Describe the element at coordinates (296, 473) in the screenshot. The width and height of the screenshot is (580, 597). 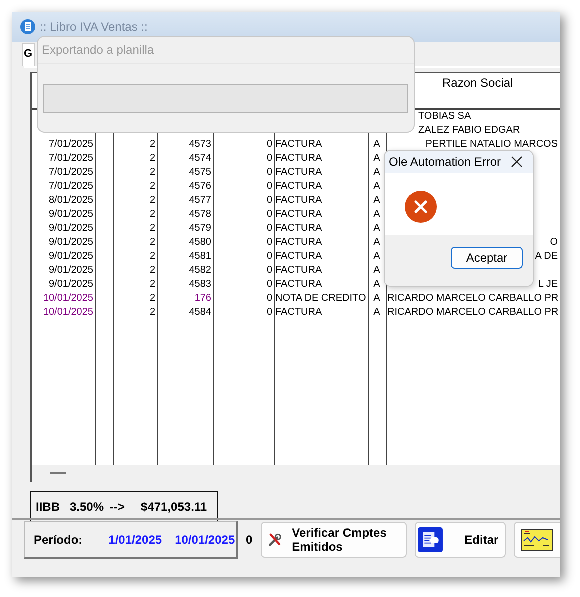
I see `horizontal-scrollbar` at that location.